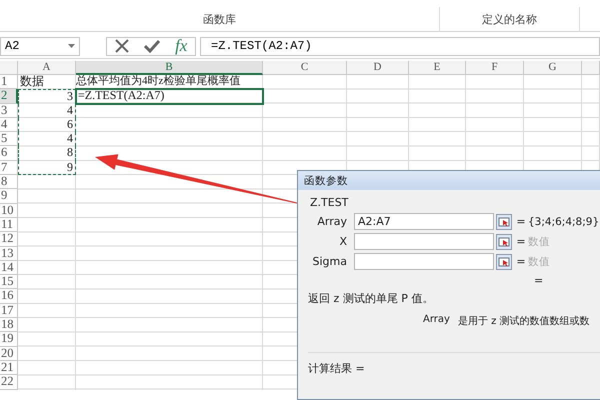 The height and width of the screenshot is (400, 600). I want to click on row-header: 12, so click(9, 239).